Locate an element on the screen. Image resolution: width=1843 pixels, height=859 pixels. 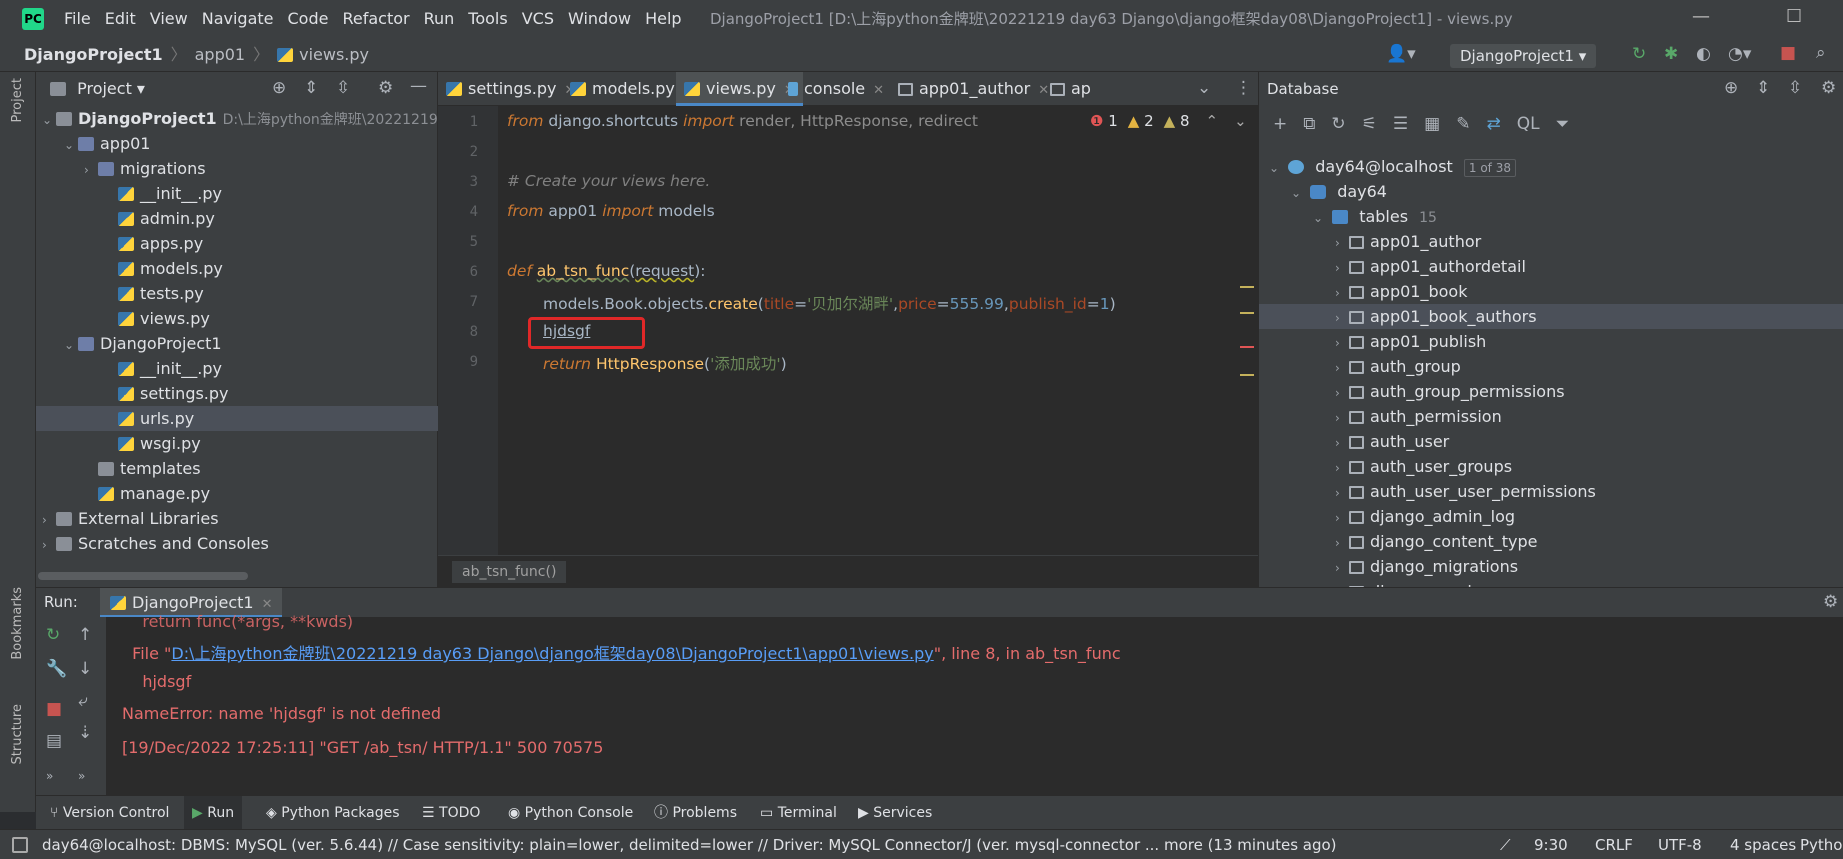
breadcrumb-file: views.py is located at coordinates (334, 55).